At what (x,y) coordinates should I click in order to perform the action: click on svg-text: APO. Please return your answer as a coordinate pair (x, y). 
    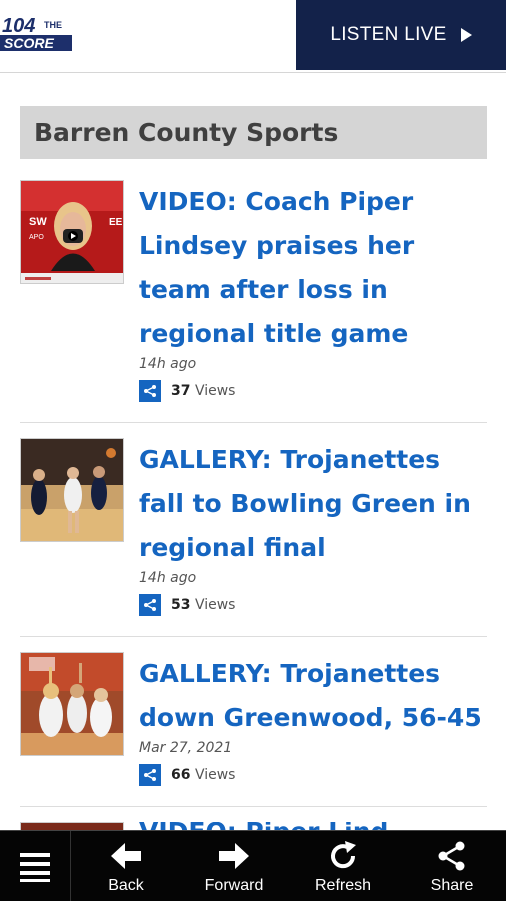
    Looking at the image, I should click on (36, 237).